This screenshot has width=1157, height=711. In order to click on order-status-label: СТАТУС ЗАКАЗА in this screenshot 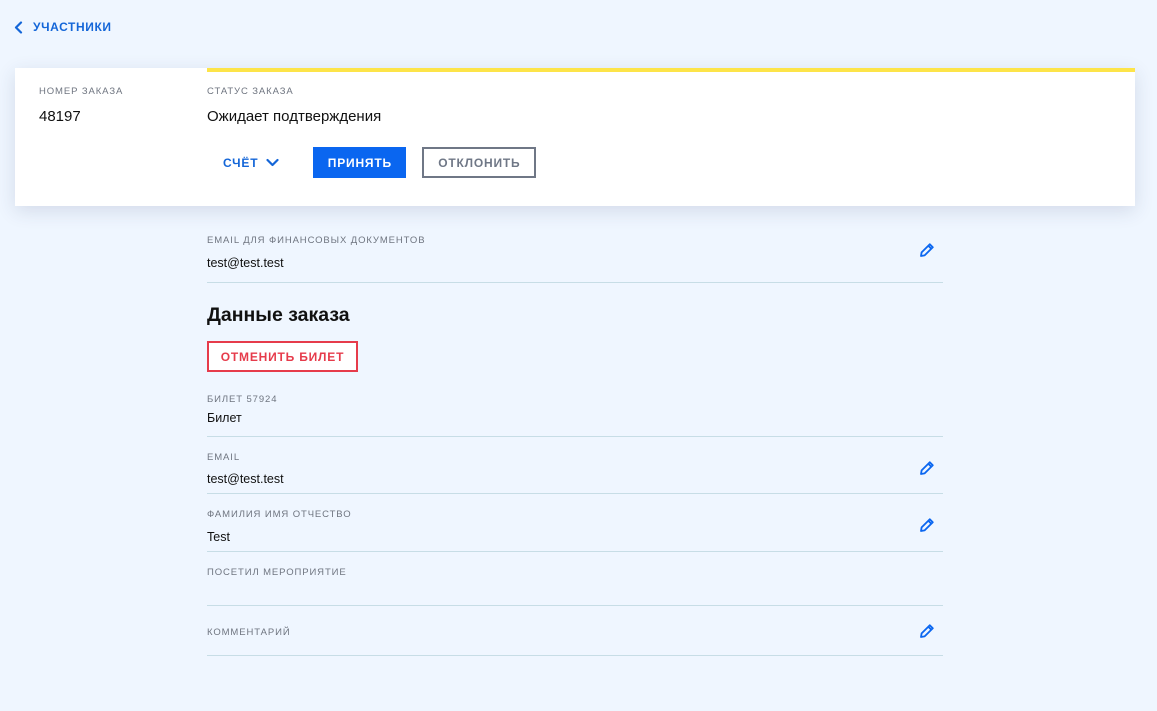, I will do `click(250, 91)`.